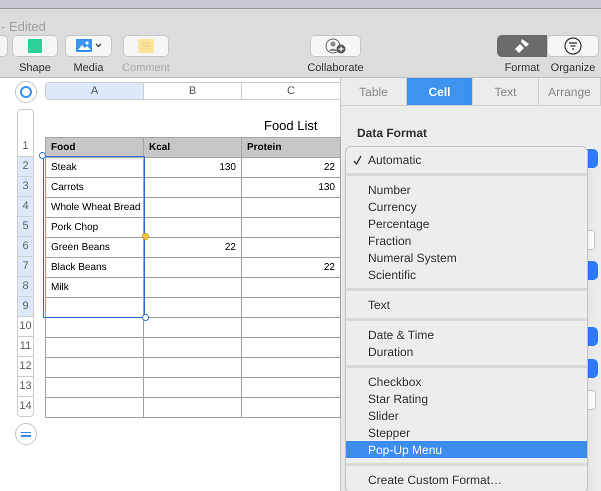 This screenshot has width=601, height=491. I want to click on paintbrush-icon, so click(522, 46).